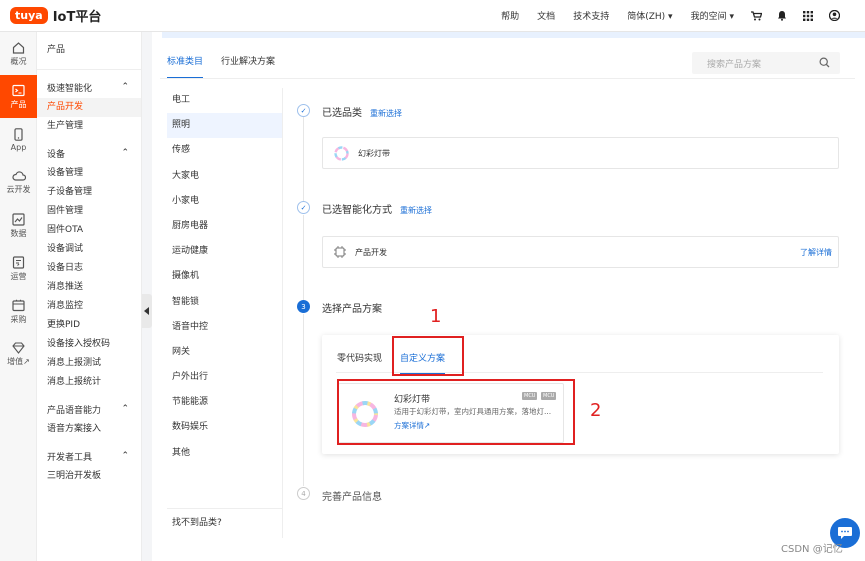 The height and width of the screenshot is (561, 865). What do you see at coordinates (185, 66) in the screenshot?
I see `tab-standard-category: 标准类目` at bounding box center [185, 66].